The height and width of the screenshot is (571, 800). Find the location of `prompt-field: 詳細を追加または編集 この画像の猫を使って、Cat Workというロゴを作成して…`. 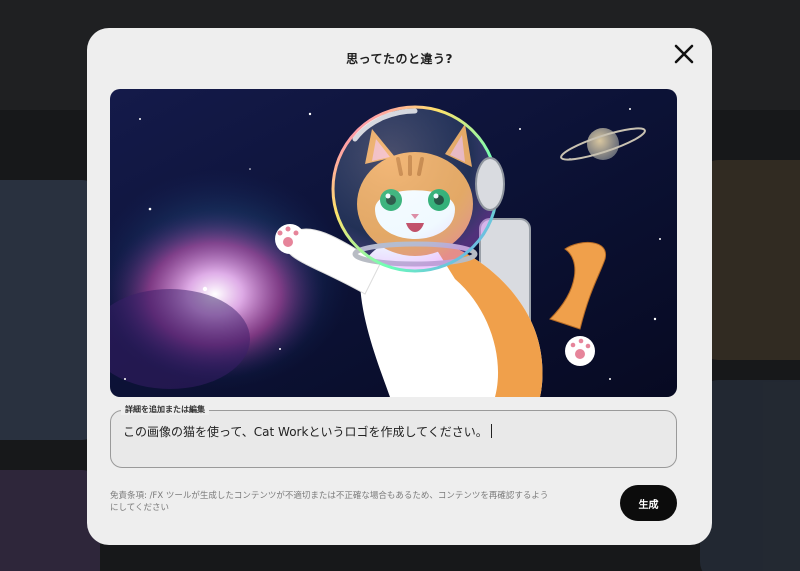

prompt-field: 詳細を追加または編集 この画像の猫を使って、Cat Workというロゴを作成して… is located at coordinates (393, 436).